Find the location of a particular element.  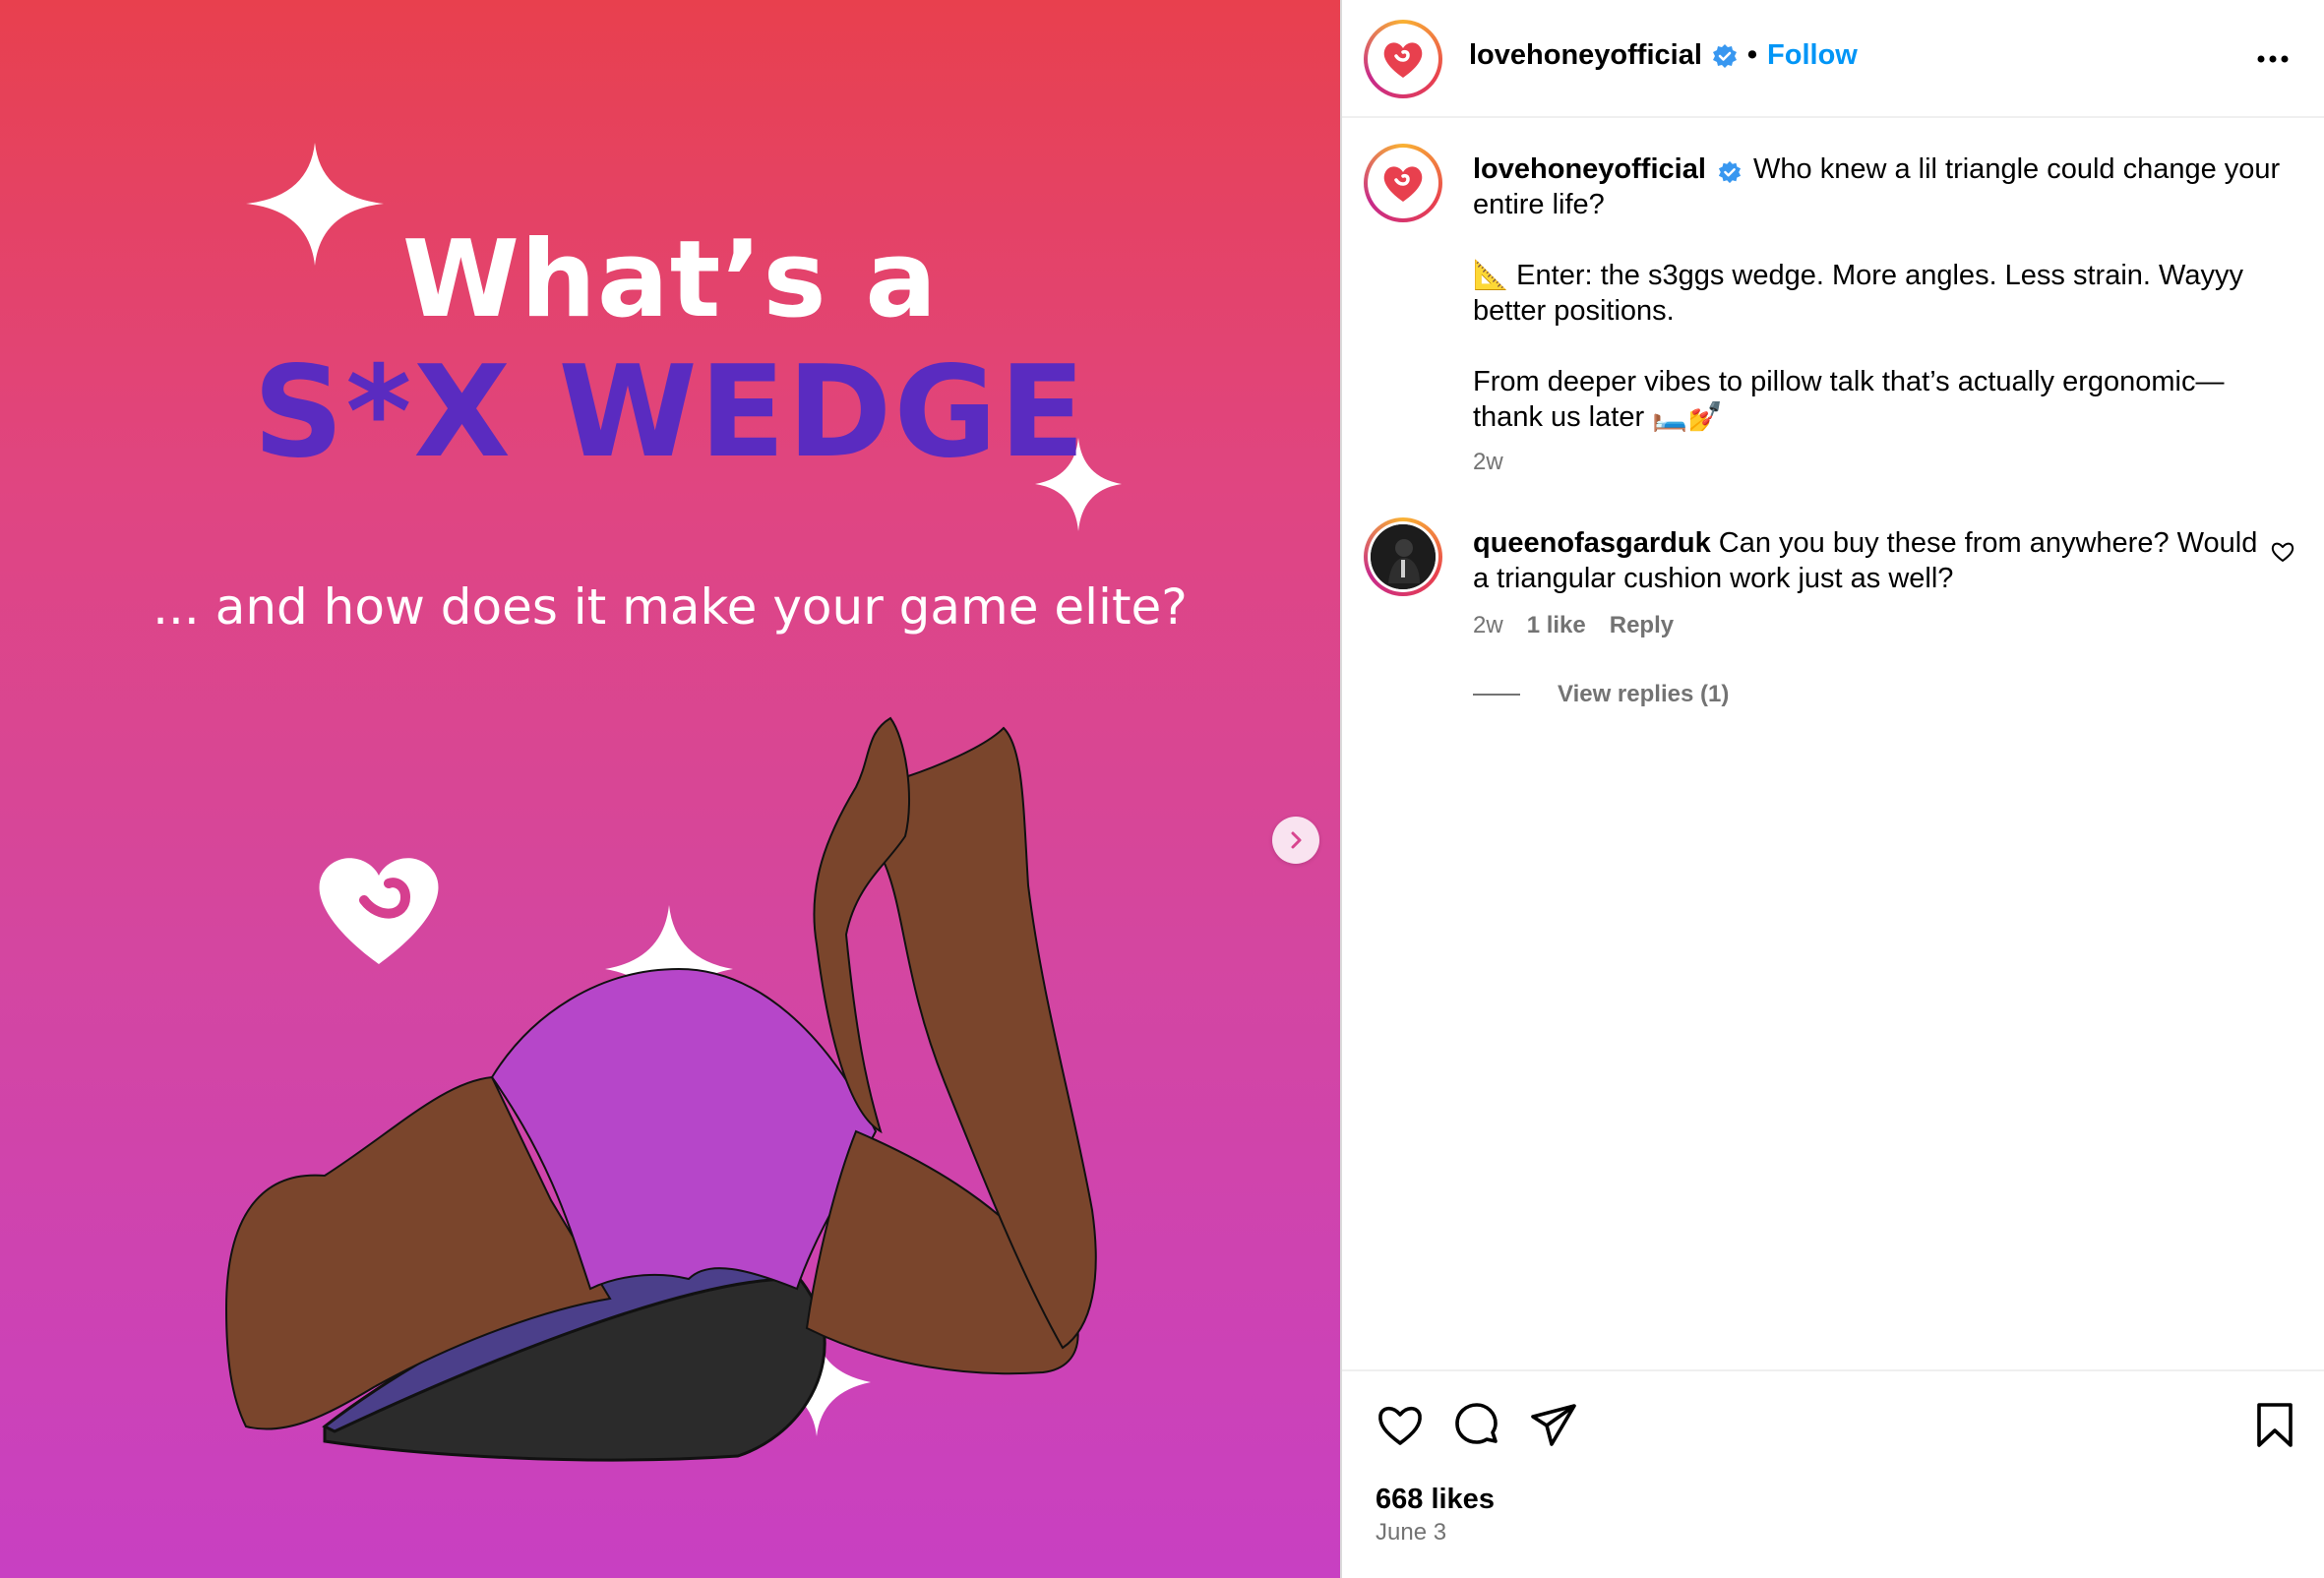

headline-emphasis: S*X WEDGE is located at coordinates (670, 412).